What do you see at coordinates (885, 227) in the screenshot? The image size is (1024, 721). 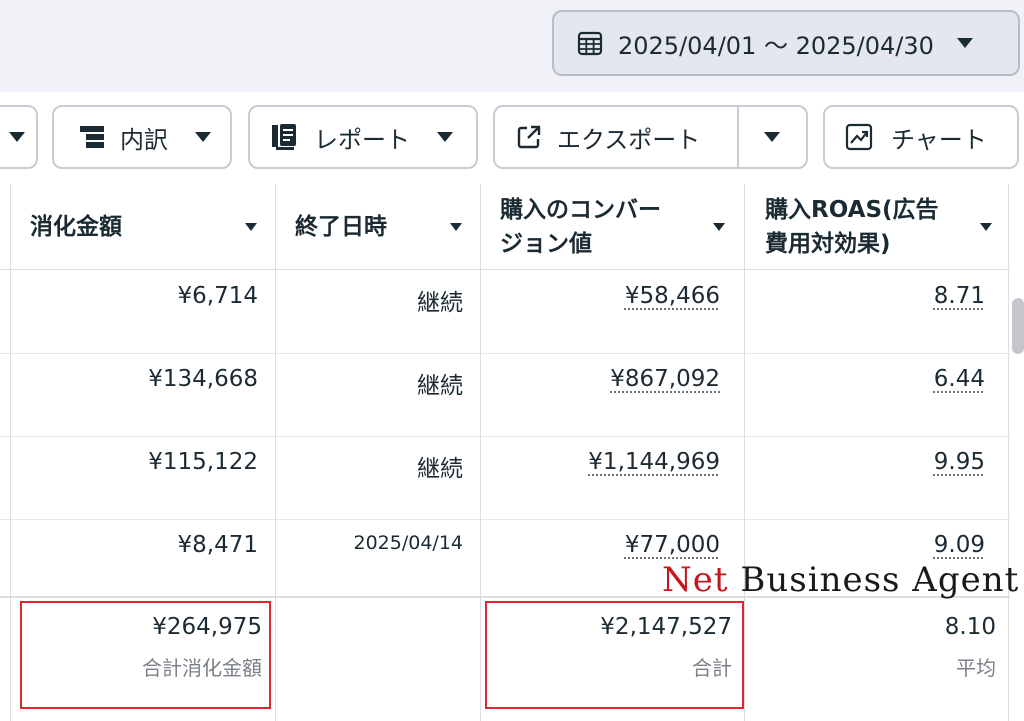 I see `column-header-roas: 購入ROAS(広告 費用対効果)` at bounding box center [885, 227].